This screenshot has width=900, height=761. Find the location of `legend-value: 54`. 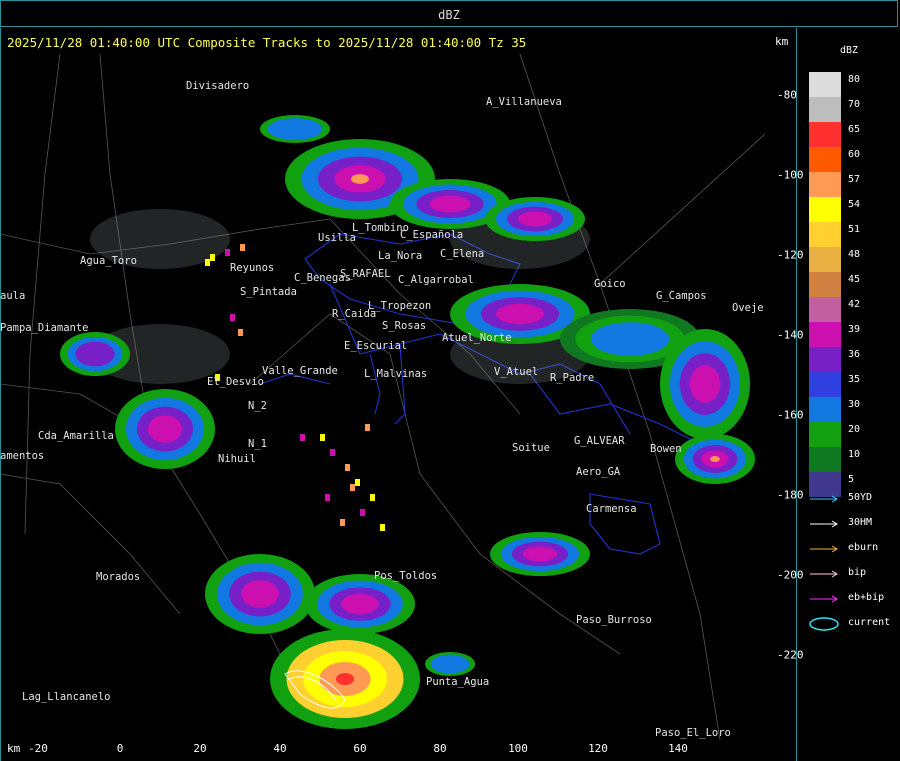

legend-value: 54 is located at coordinates (854, 204).